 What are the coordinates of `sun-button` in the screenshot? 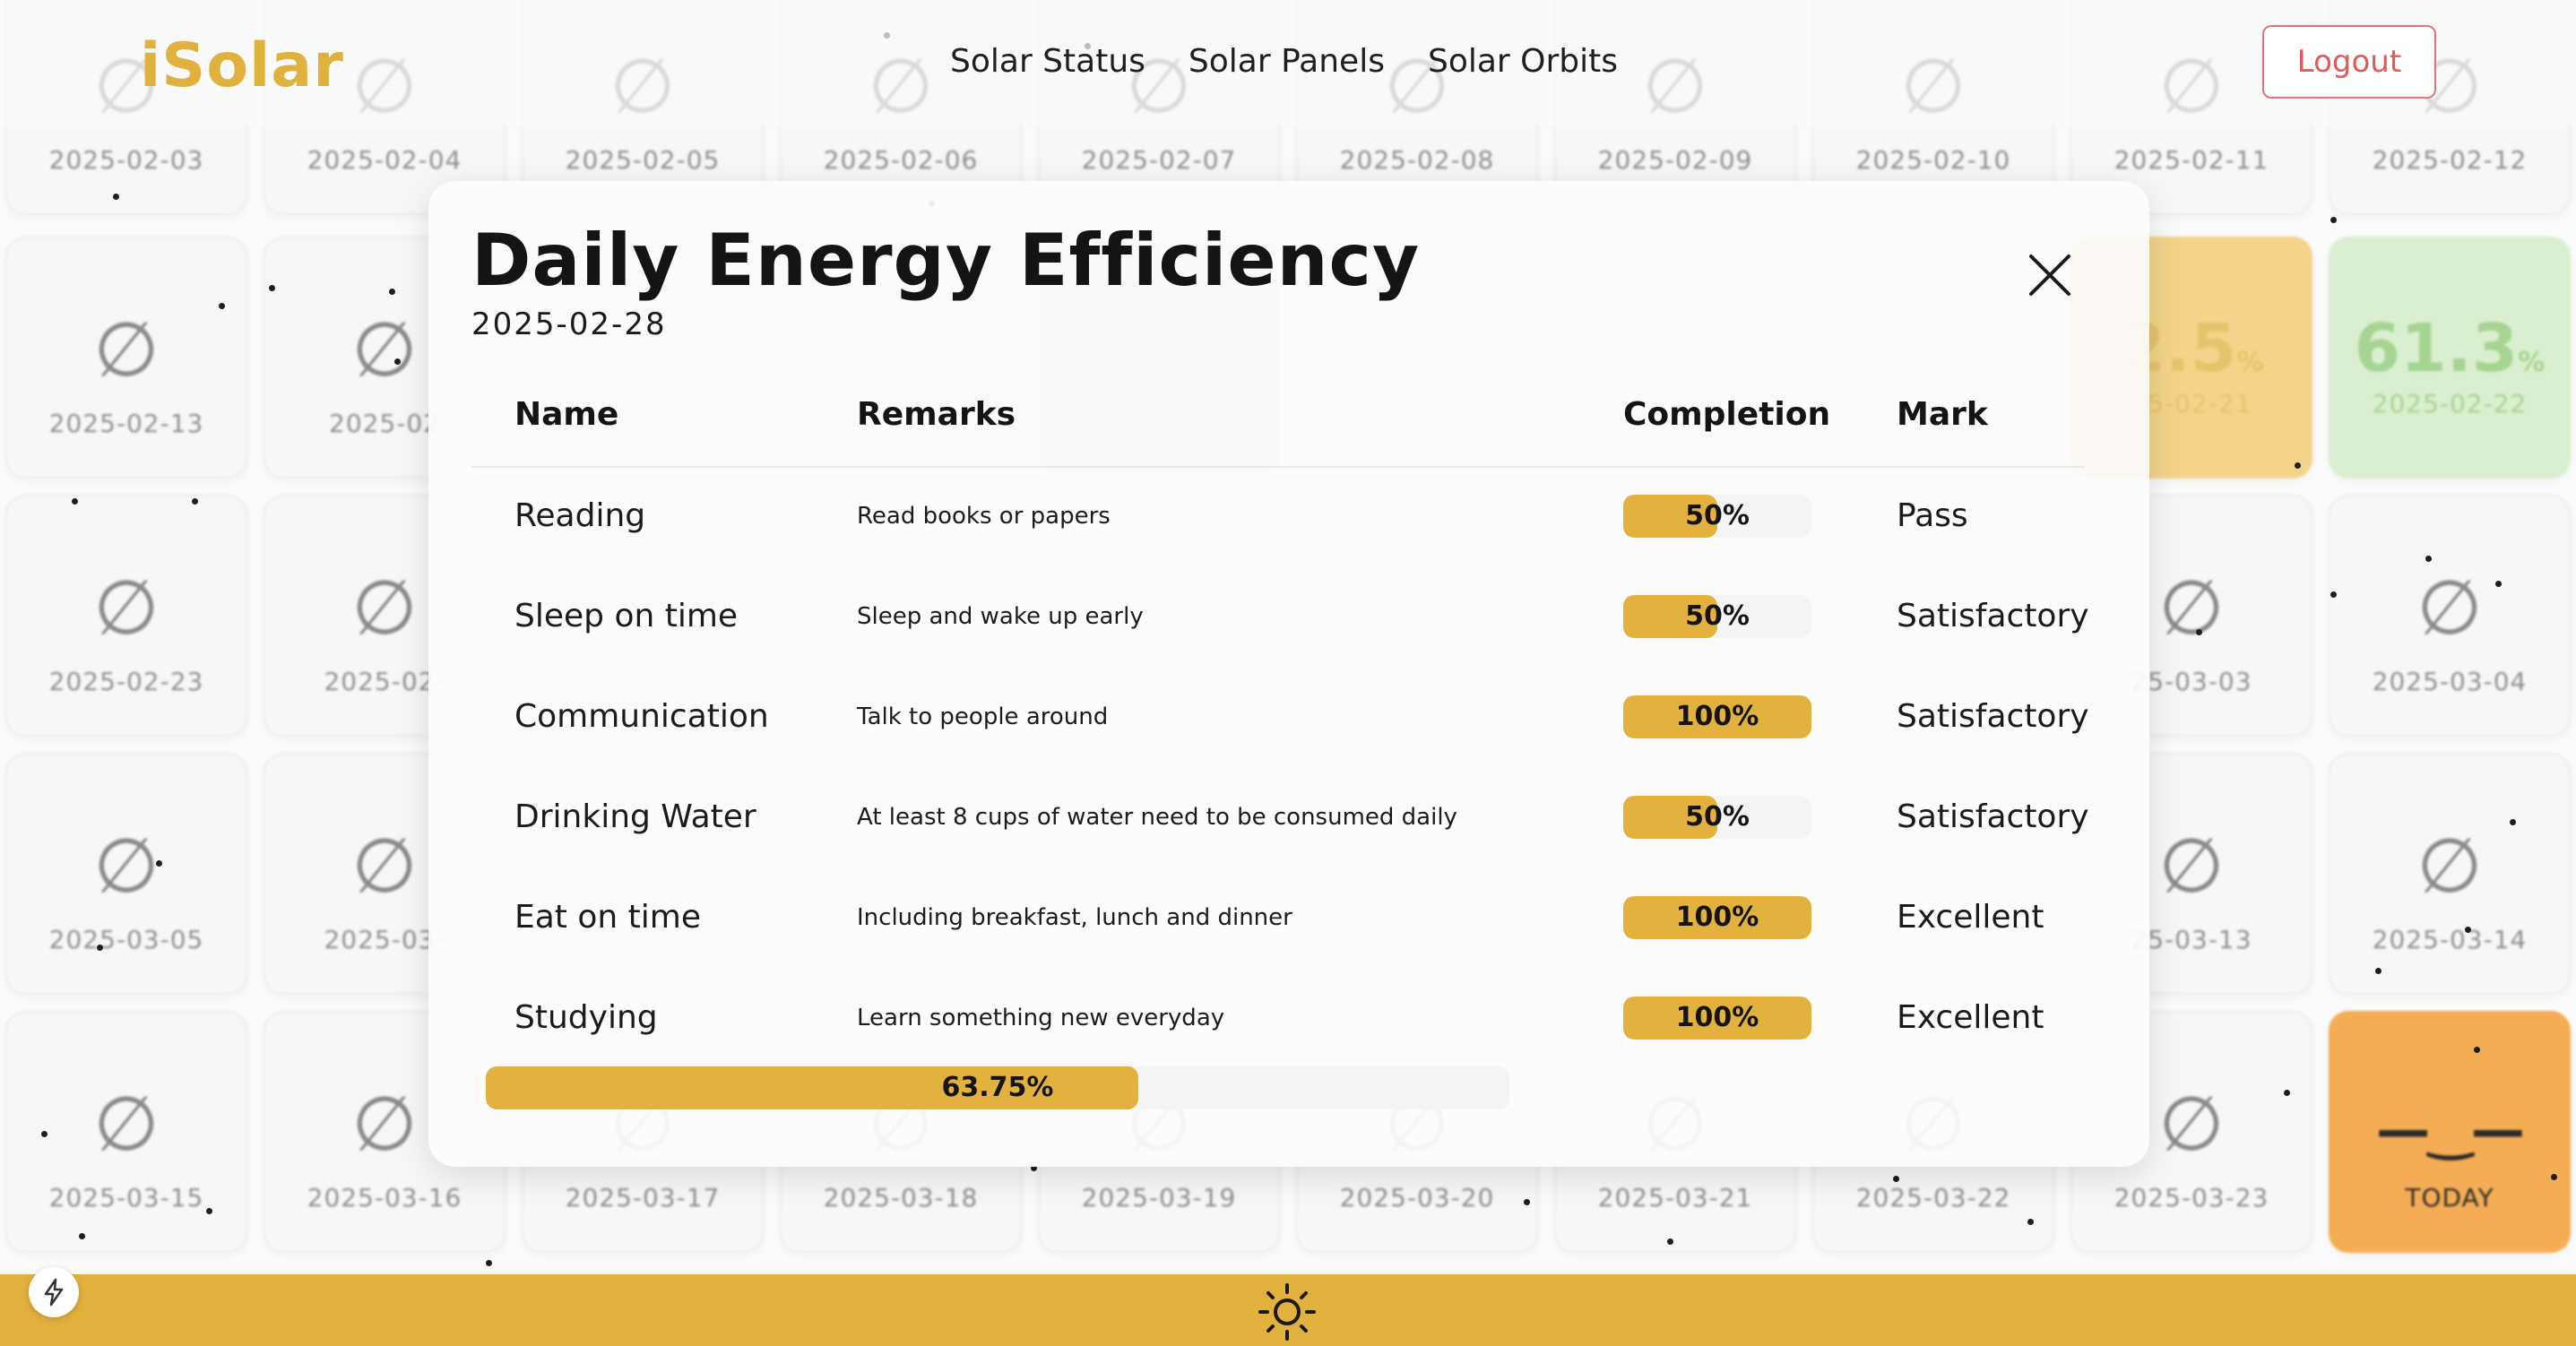 It's located at (1287, 1312).